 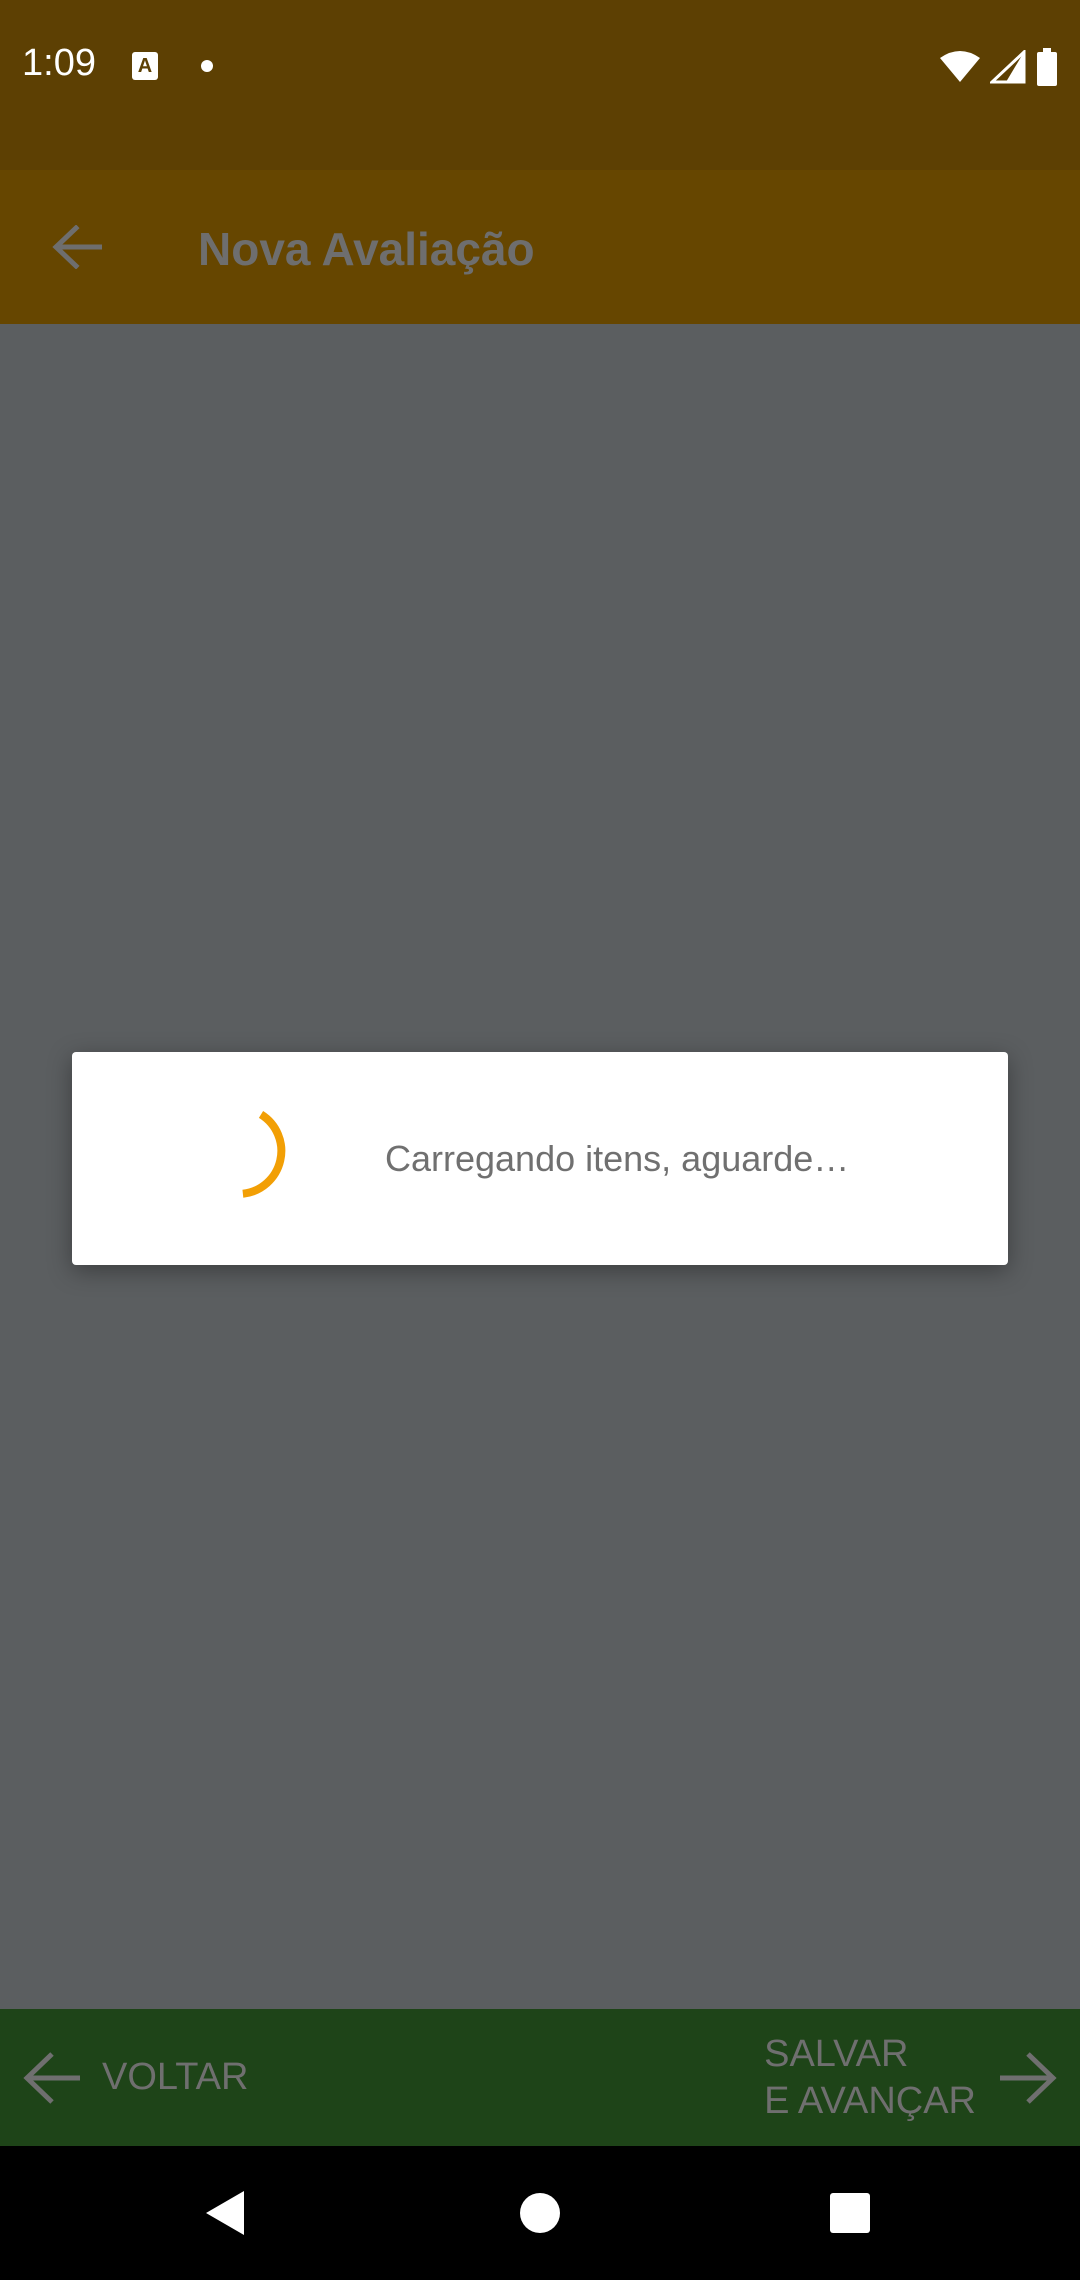 I want to click on voltar-button: VOLTAR, so click(x=135, y=2077).